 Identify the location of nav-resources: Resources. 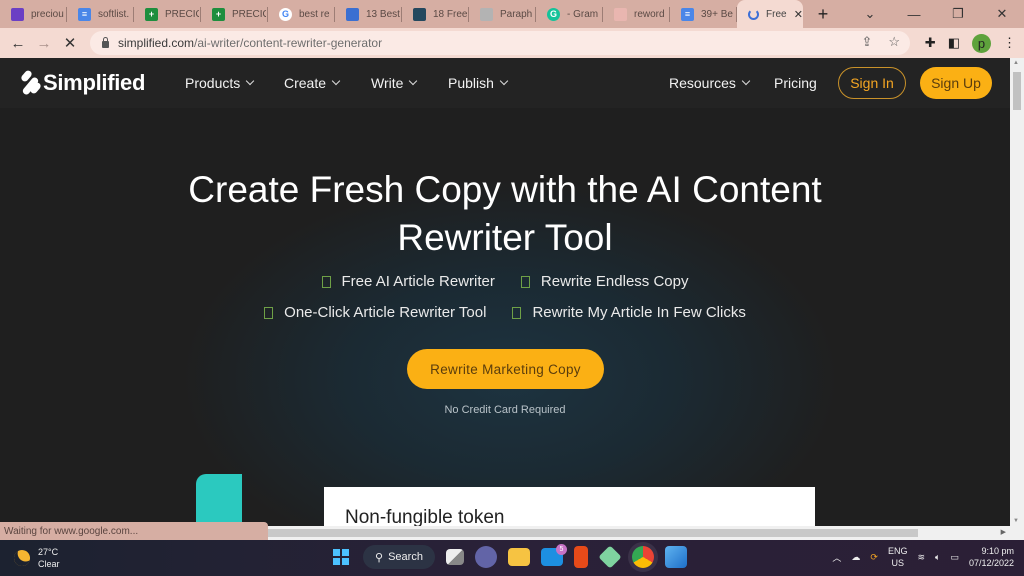
(710, 83).